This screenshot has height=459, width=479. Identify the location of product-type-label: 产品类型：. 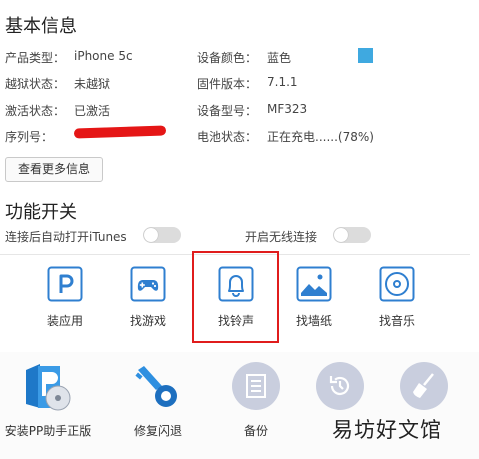
(35, 58).